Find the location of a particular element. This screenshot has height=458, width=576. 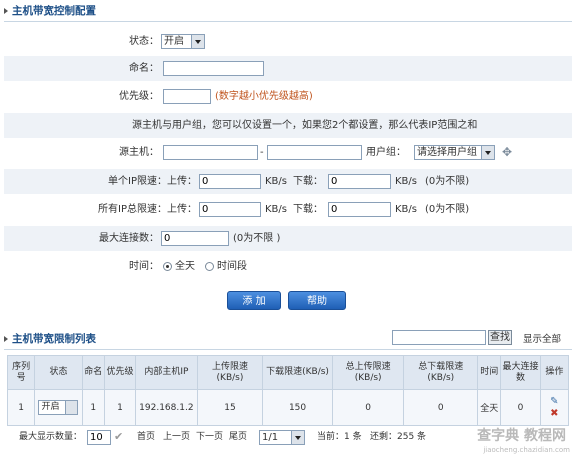

cell-ip: 192.168.1.2 is located at coordinates (166, 407).